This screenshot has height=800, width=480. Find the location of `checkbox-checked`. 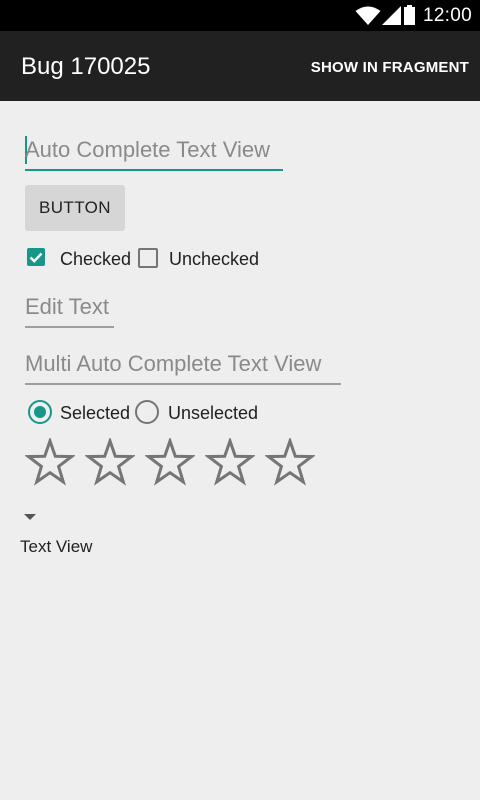

checkbox-checked is located at coordinates (36, 257).